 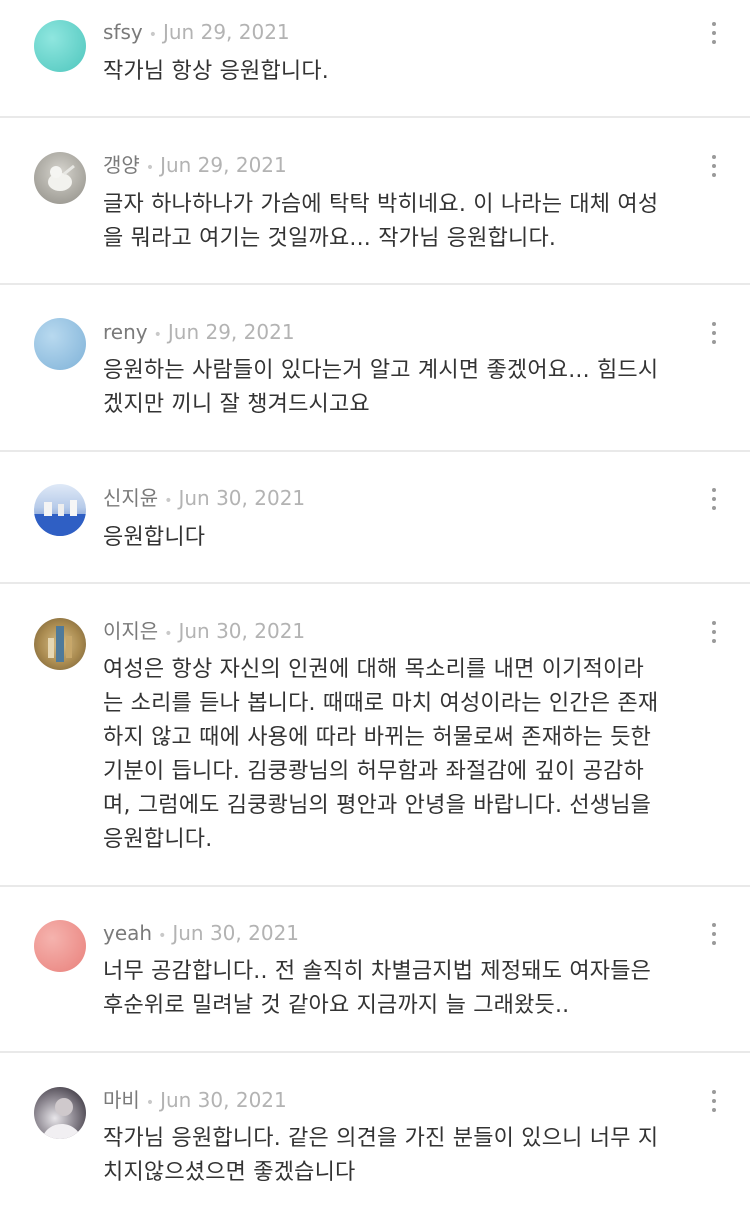 I want to click on comment-author: 마비, so click(x=121, y=1100).